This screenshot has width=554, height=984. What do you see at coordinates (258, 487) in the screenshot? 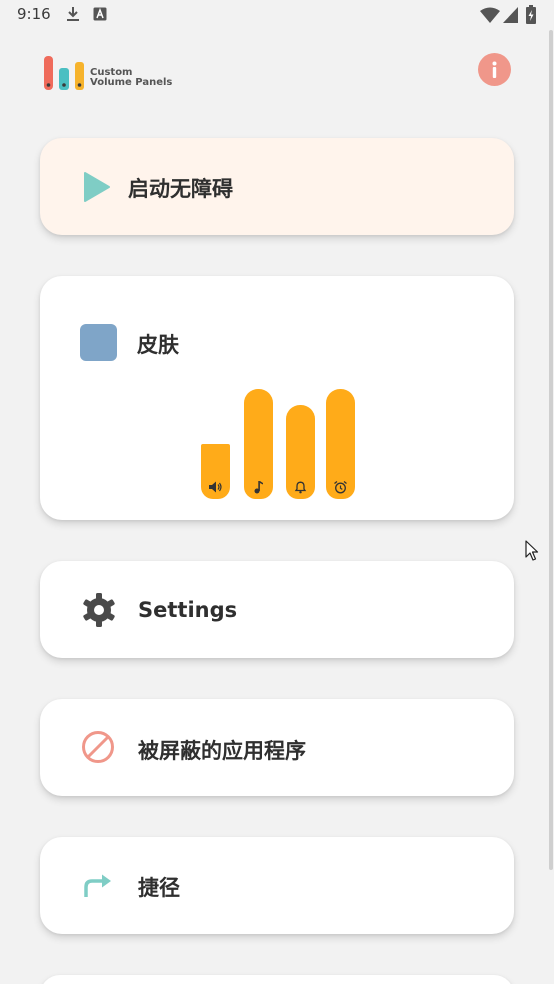
I see `music-note-icon` at bounding box center [258, 487].